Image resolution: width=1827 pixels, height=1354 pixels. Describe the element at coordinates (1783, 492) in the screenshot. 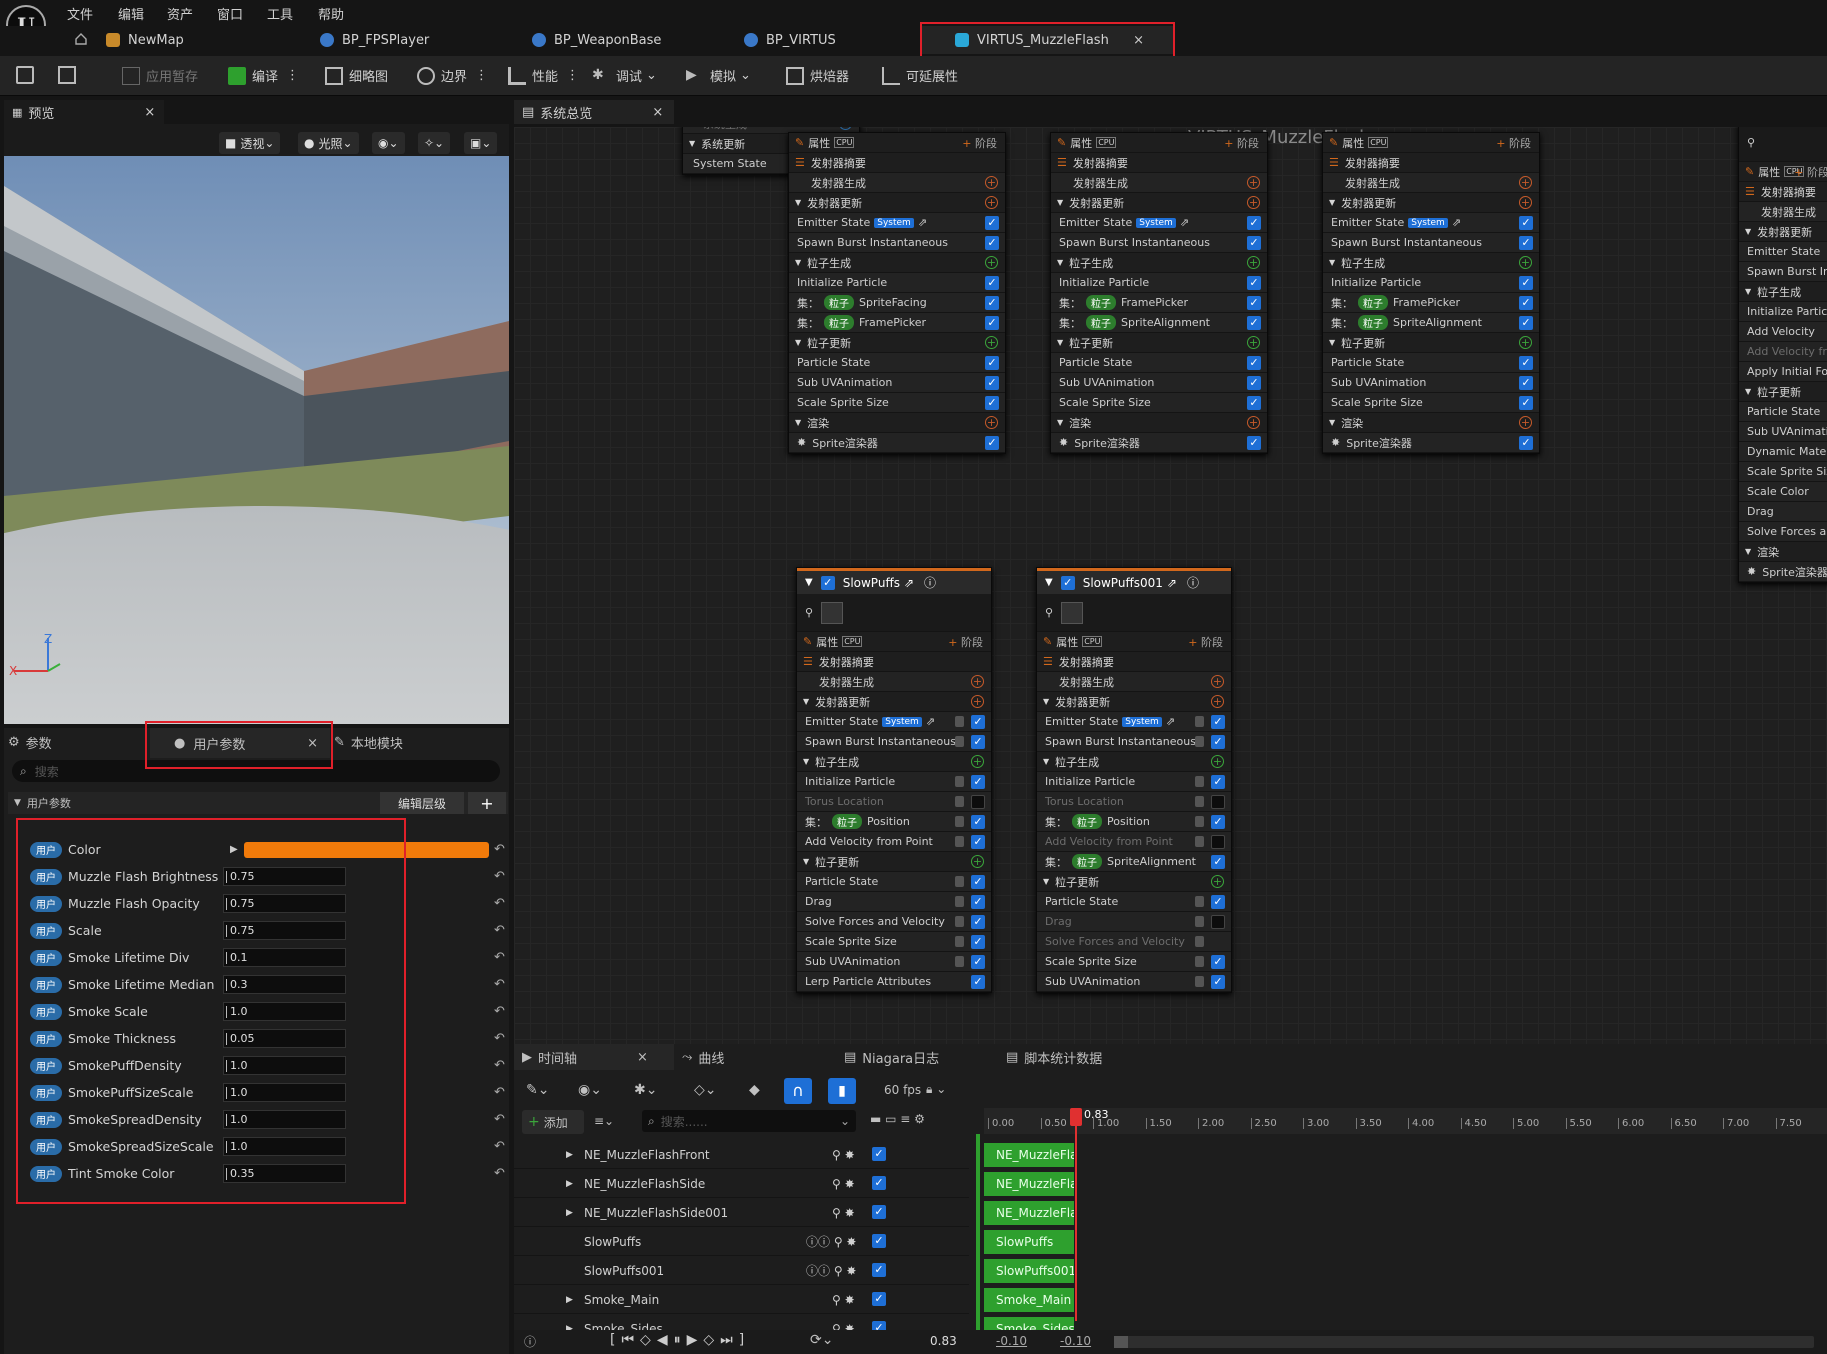

I see `node-row: Scale Color` at that location.